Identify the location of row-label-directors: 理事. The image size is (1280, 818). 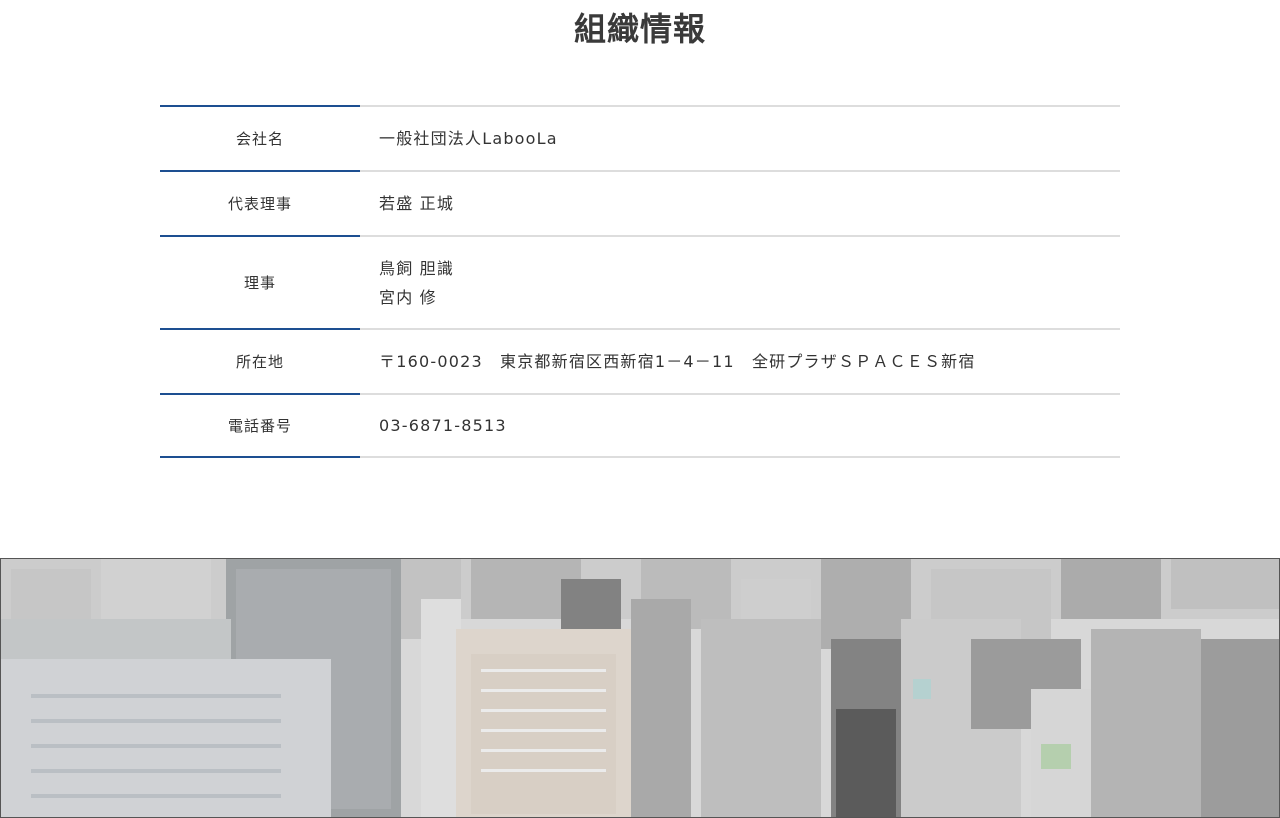
(260, 281).